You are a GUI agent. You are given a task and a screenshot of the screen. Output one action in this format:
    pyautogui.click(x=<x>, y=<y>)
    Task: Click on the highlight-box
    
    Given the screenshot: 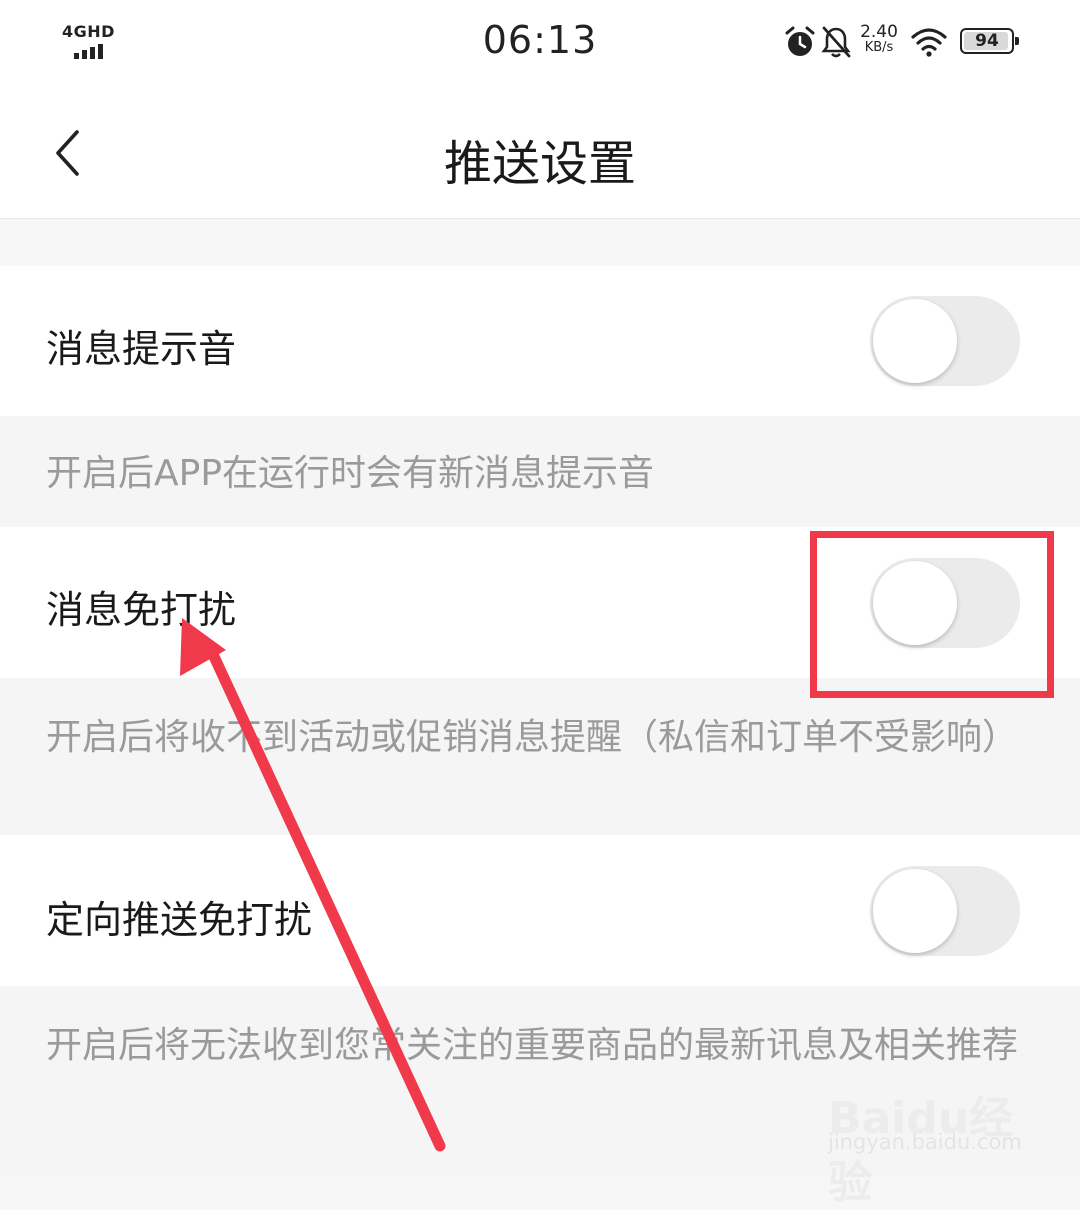 What is the action you would take?
    pyautogui.click(x=932, y=614)
    